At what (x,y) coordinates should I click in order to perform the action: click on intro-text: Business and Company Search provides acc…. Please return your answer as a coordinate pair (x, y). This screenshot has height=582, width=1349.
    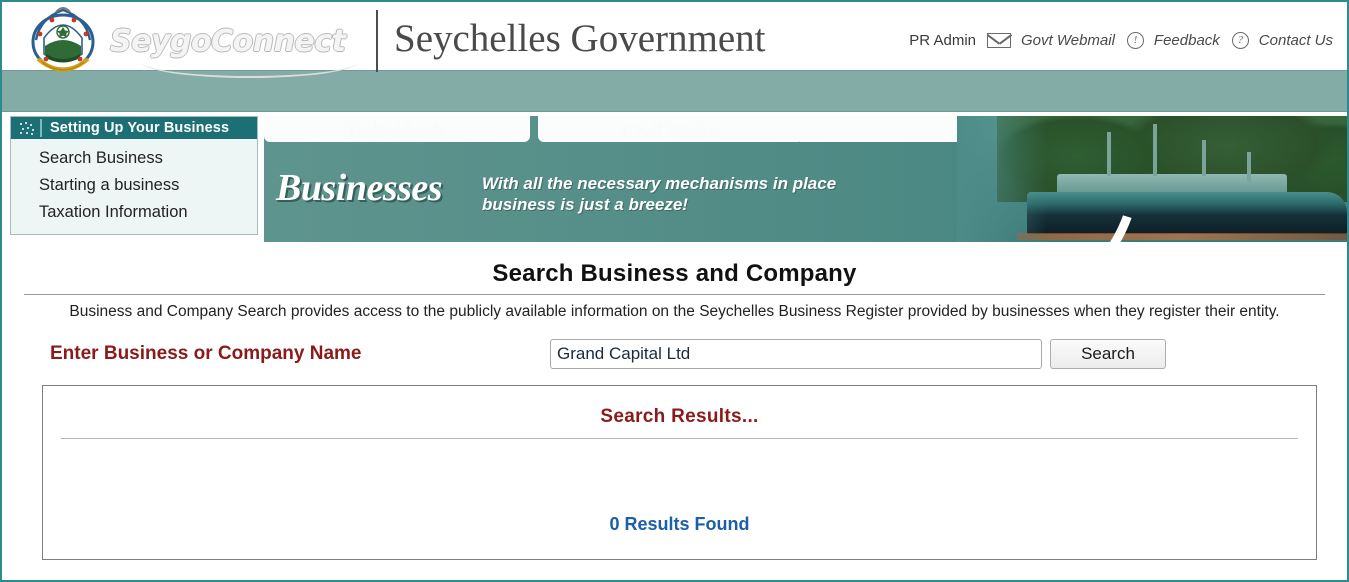
    Looking at the image, I should click on (674, 311).